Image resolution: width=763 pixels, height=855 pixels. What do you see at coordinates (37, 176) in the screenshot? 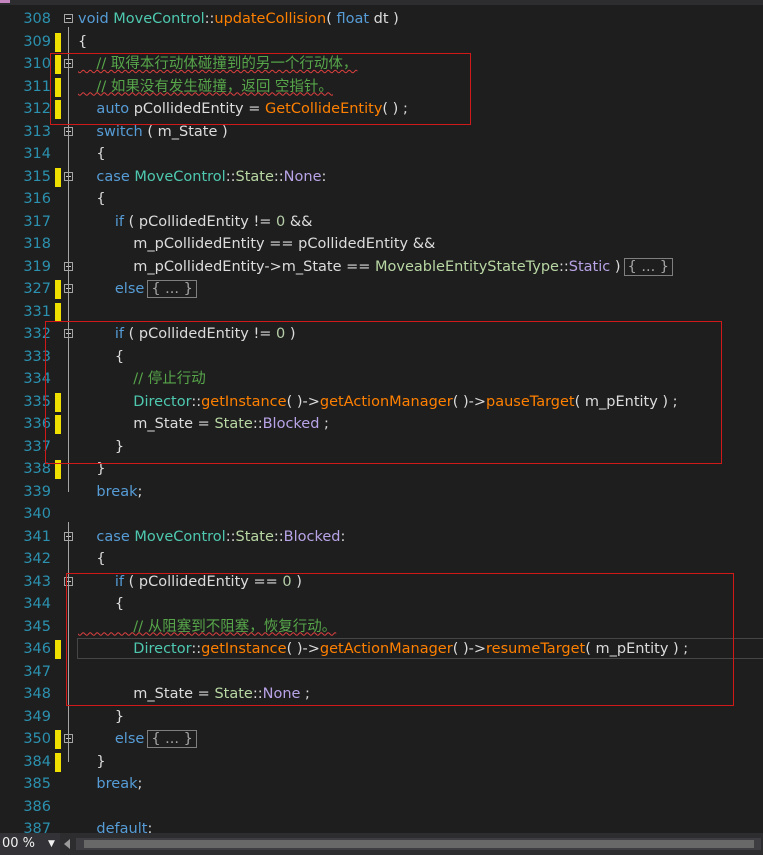
I see `line-number: 315` at bounding box center [37, 176].